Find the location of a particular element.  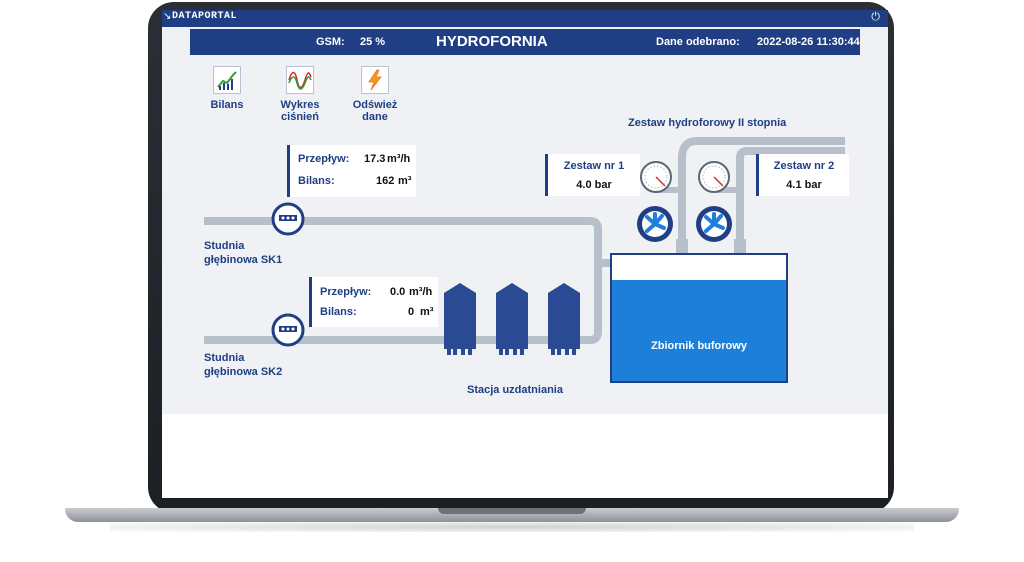

flow-meter-sk2-icon is located at coordinates (288, 330).